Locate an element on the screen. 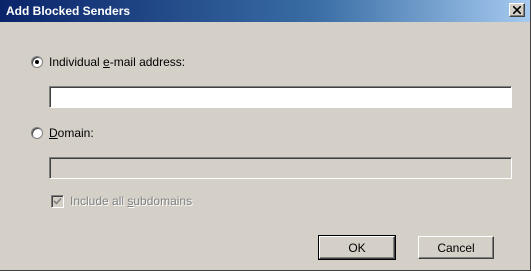  individual-email-label: Individual e-mail address: is located at coordinates (117, 62).